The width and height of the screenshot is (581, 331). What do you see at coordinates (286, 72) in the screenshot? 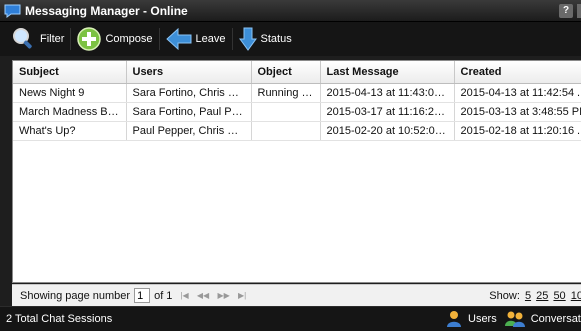
I see `column-header-object: Object` at bounding box center [286, 72].